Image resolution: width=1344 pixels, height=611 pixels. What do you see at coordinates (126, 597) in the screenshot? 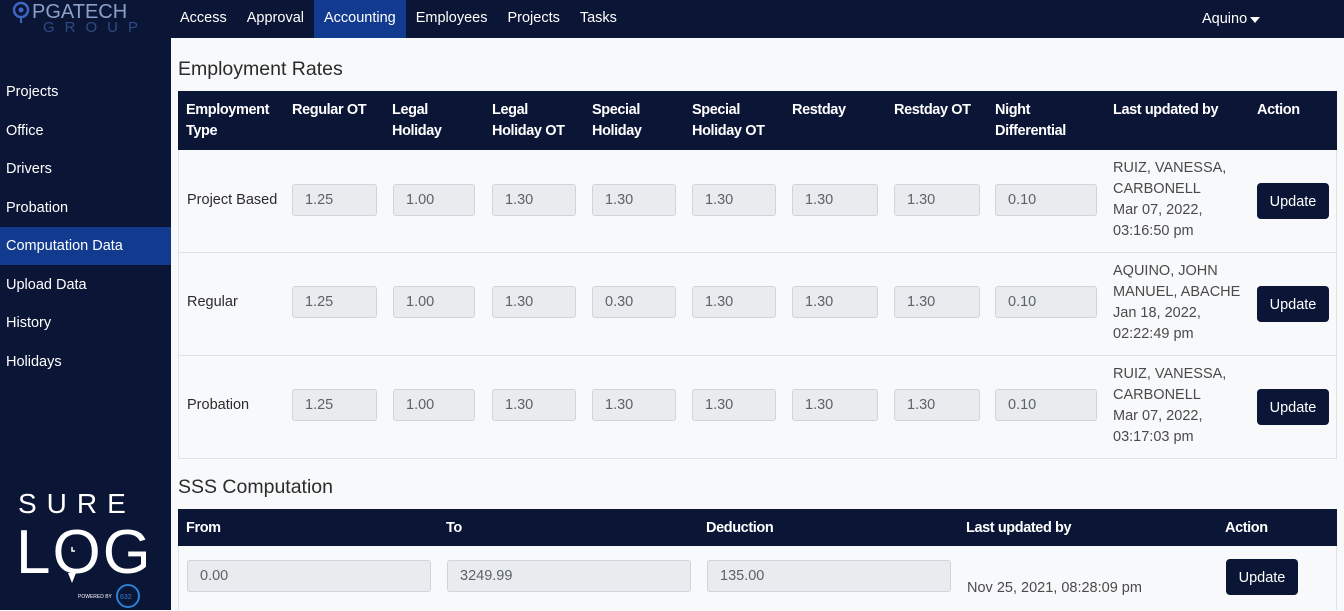
I see `surelog-badge: 632` at bounding box center [126, 597].